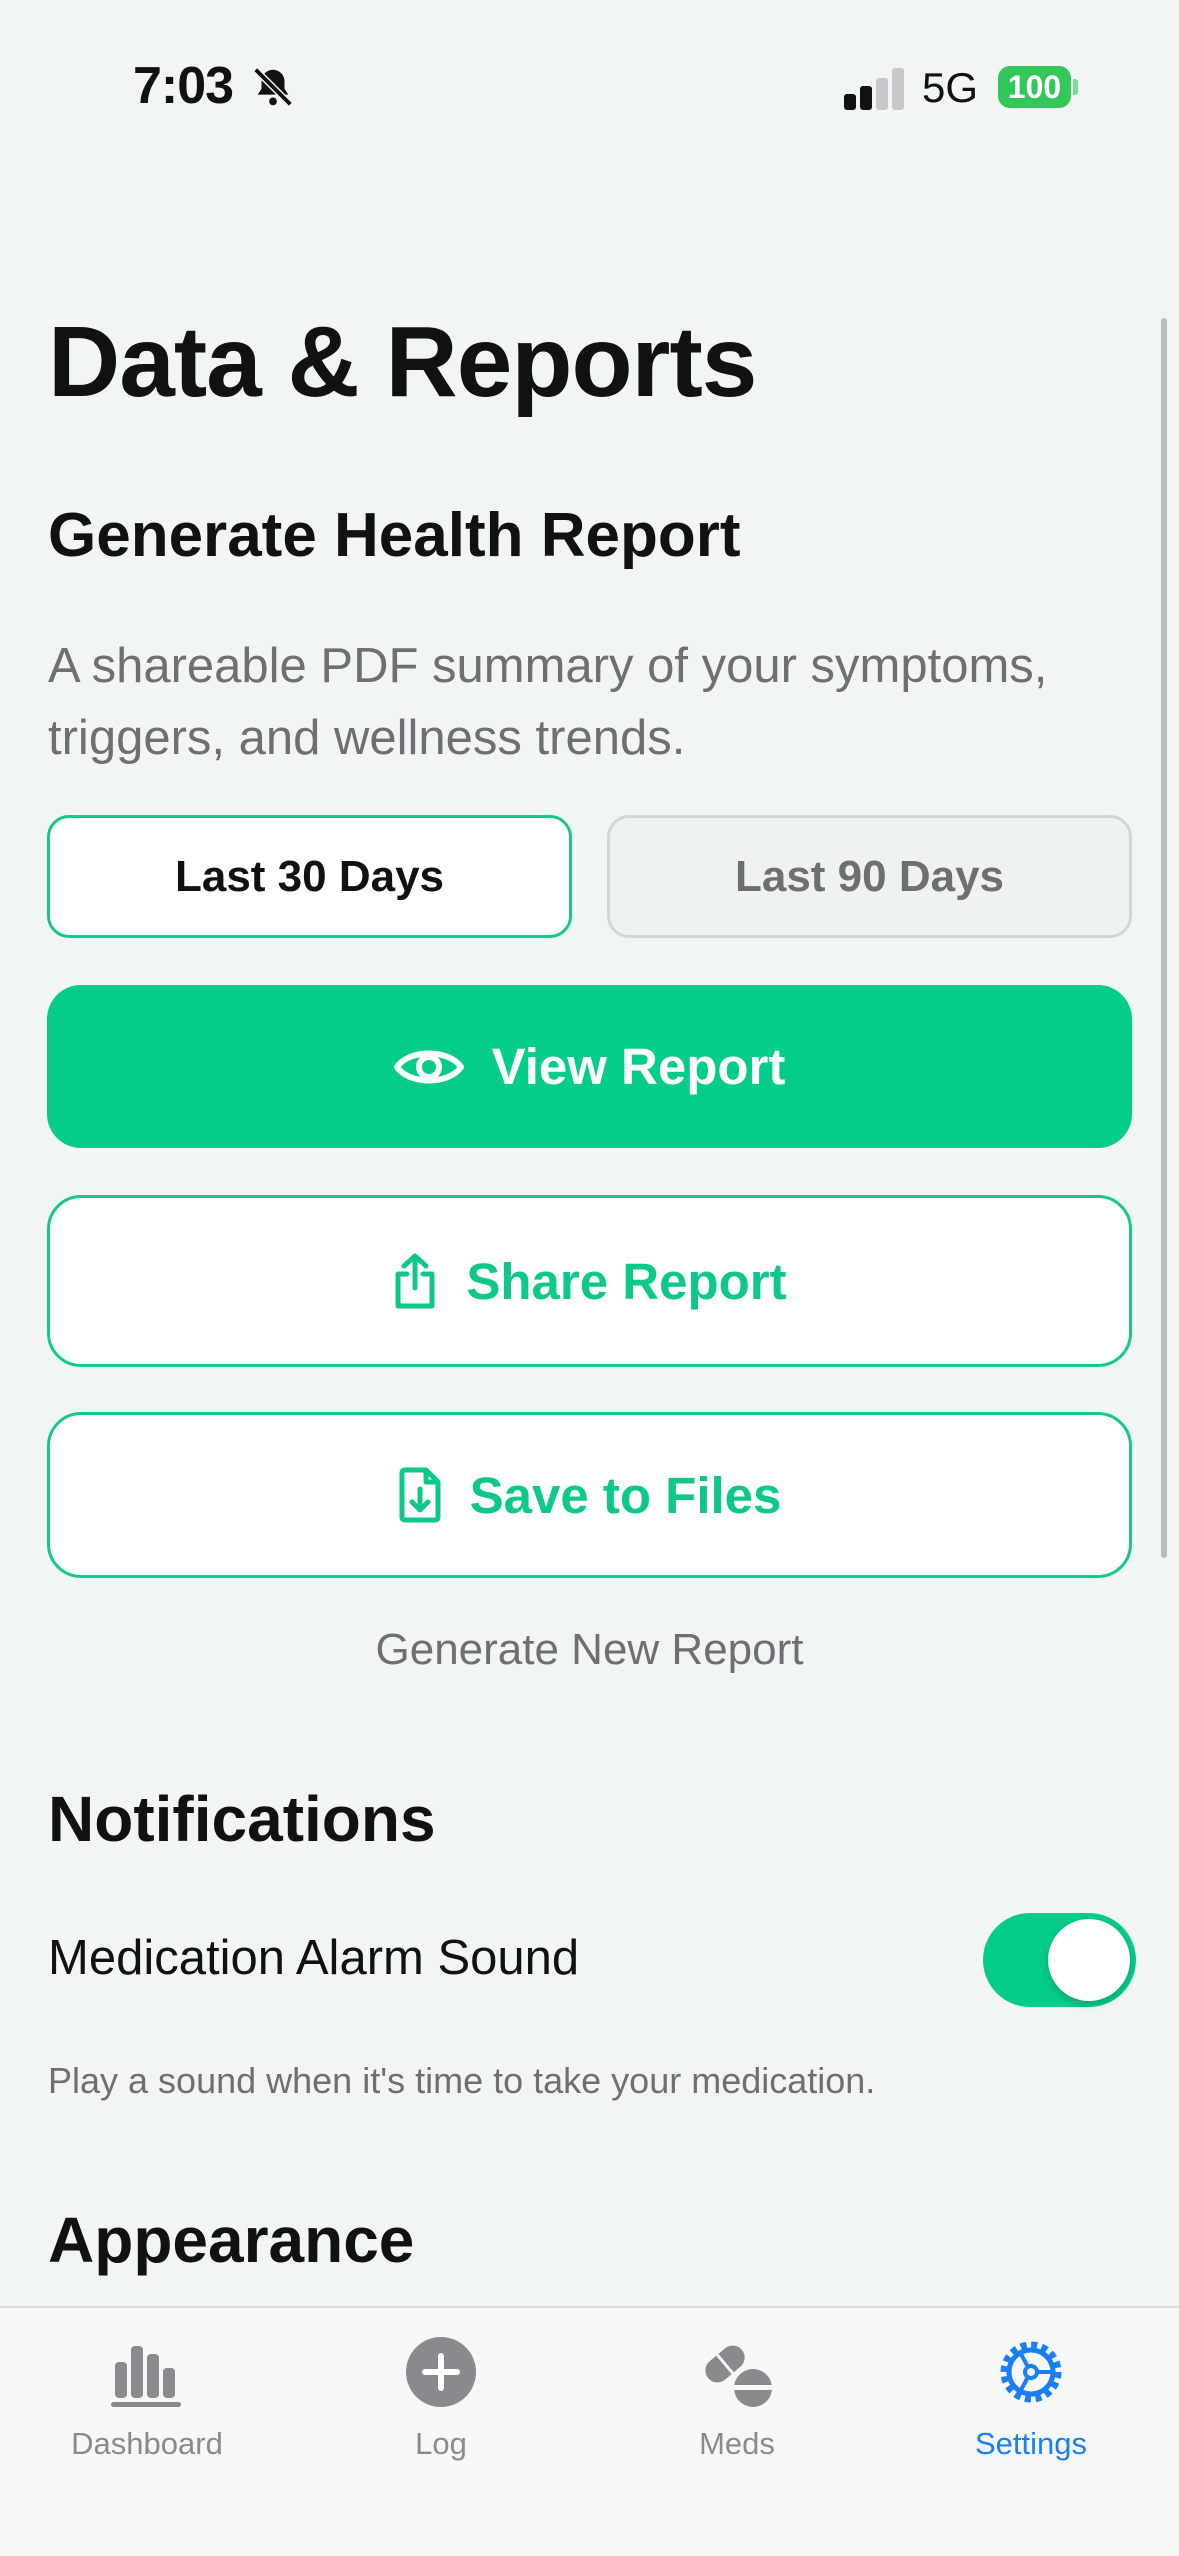  I want to click on save-to-files-button: Save to Files, so click(589, 1495).